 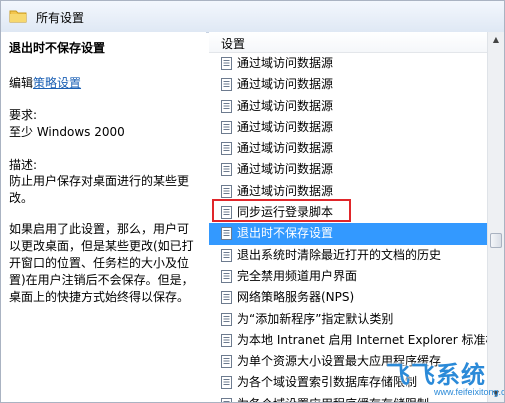 I want to click on requirements-label: 要求:, so click(x=23, y=115).